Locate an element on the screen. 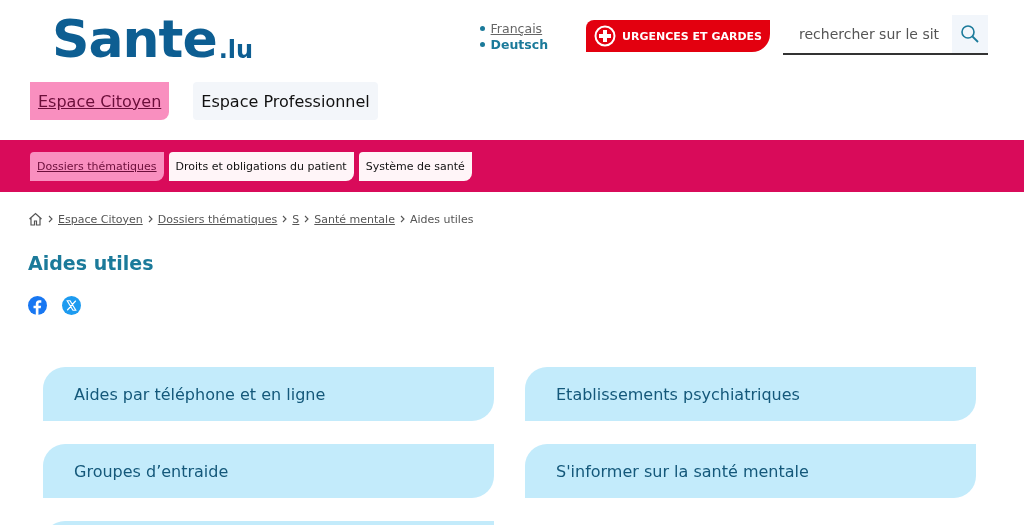  breadcrumb-link: Espace Citoyen is located at coordinates (100, 219).